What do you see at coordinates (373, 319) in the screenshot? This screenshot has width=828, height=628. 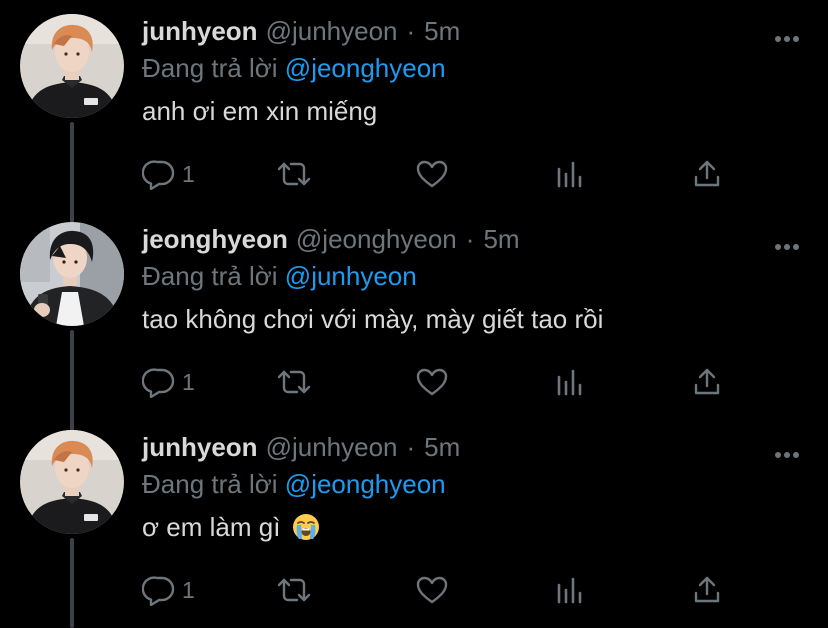 I see `tweet-text: tao không chơi với mày, mày giết tao rồi` at bounding box center [373, 319].